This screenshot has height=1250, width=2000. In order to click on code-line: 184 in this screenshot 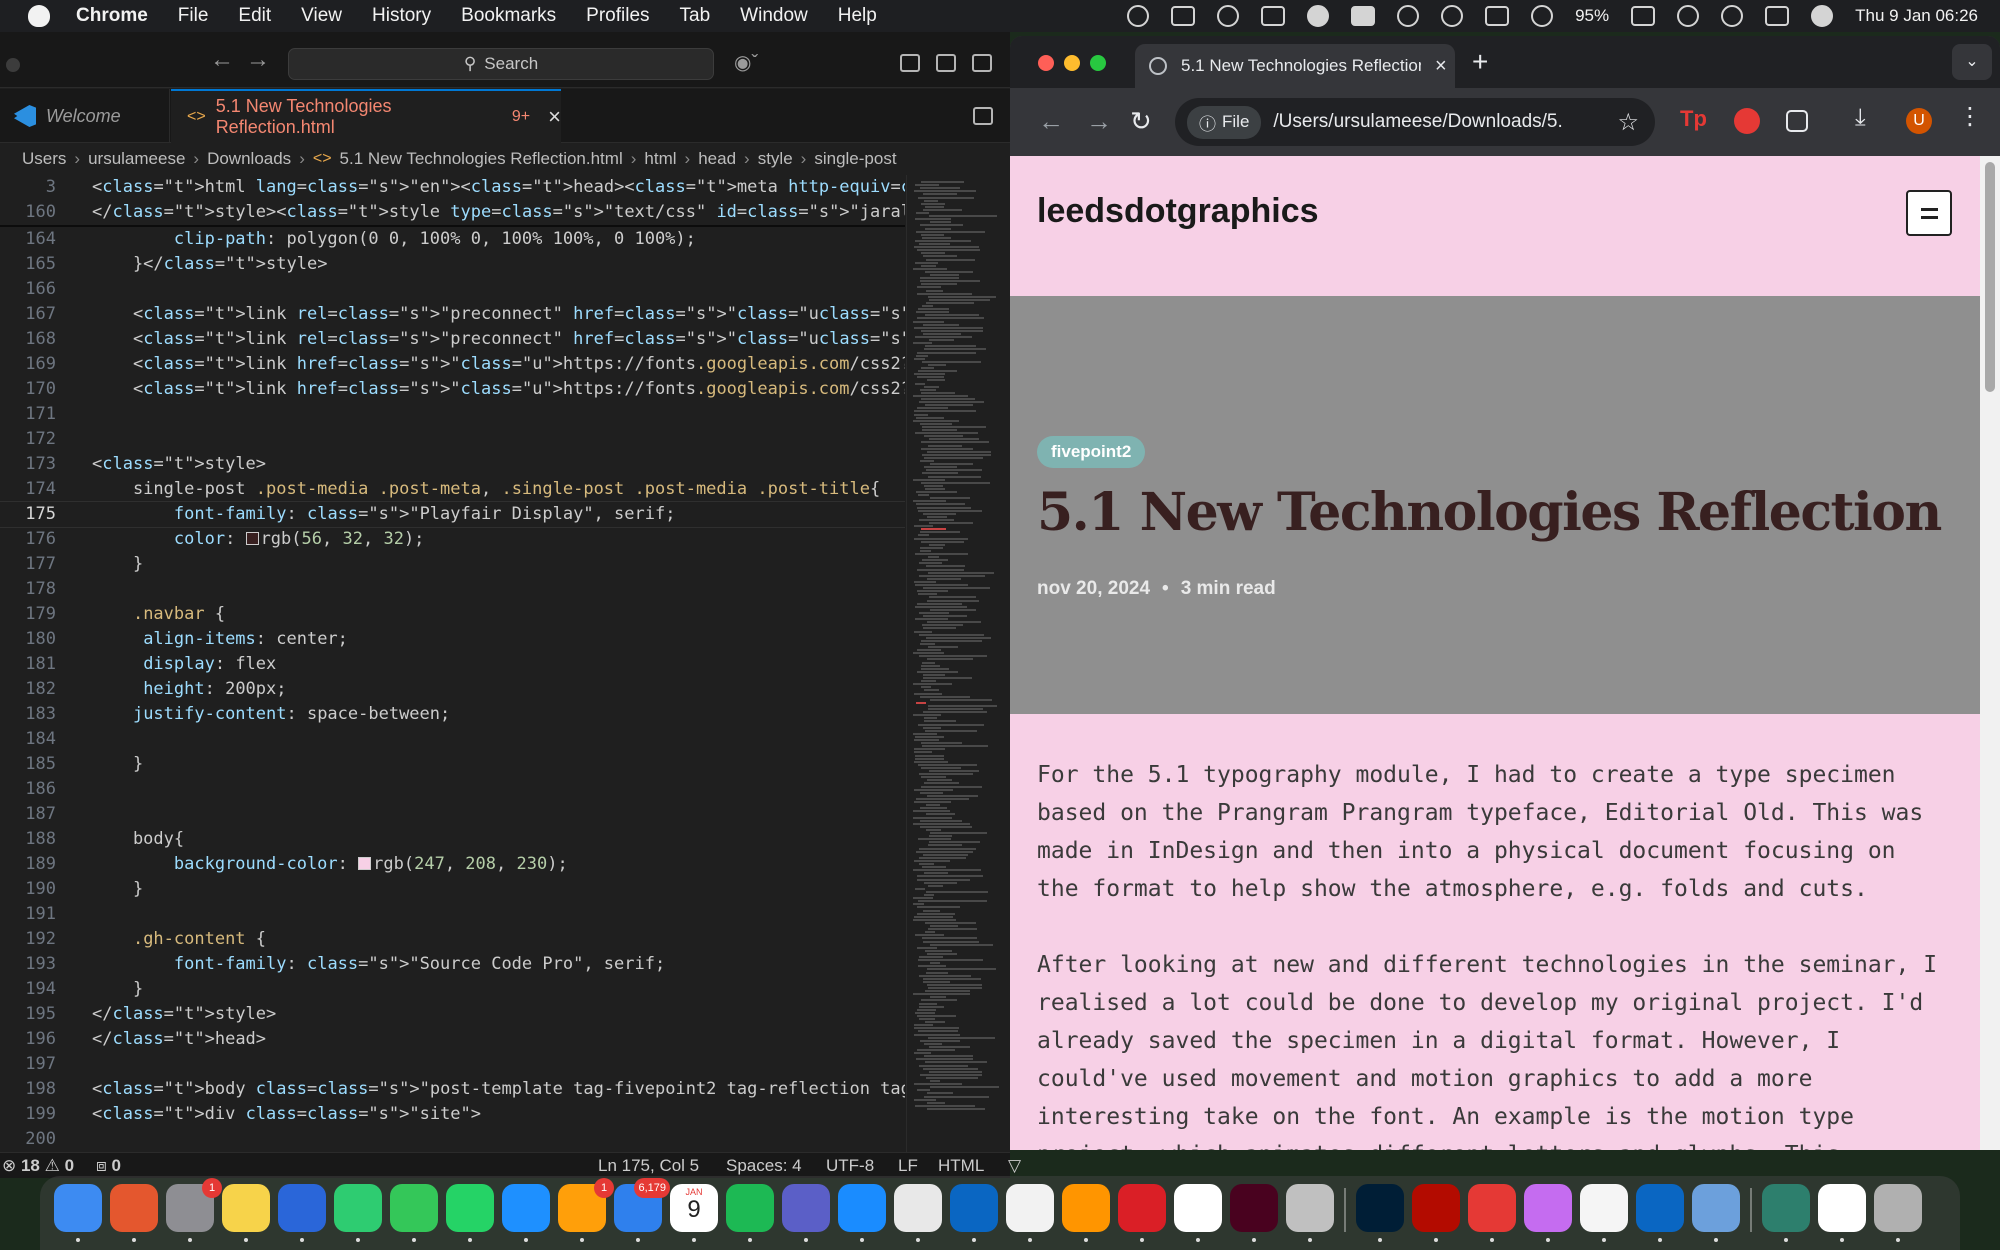, I will do `click(452, 739)`.